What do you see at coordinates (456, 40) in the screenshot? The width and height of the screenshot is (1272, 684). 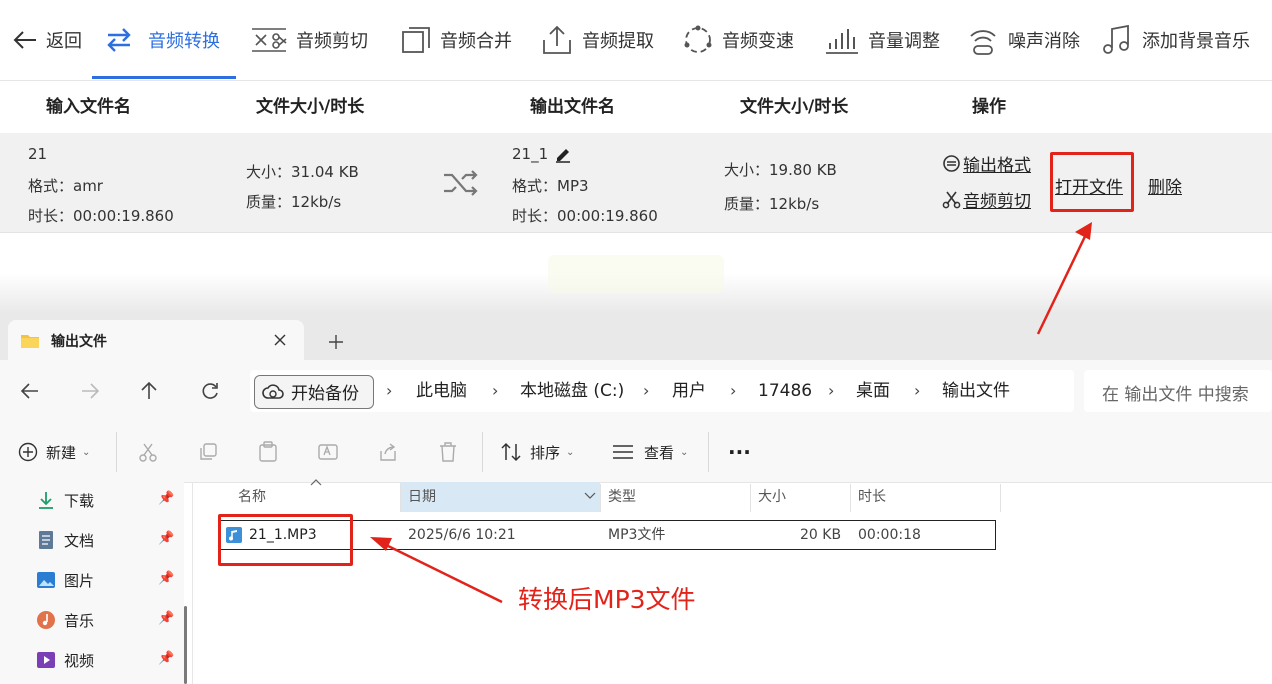 I see `tab-audio-merge: 音频合并` at bounding box center [456, 40].